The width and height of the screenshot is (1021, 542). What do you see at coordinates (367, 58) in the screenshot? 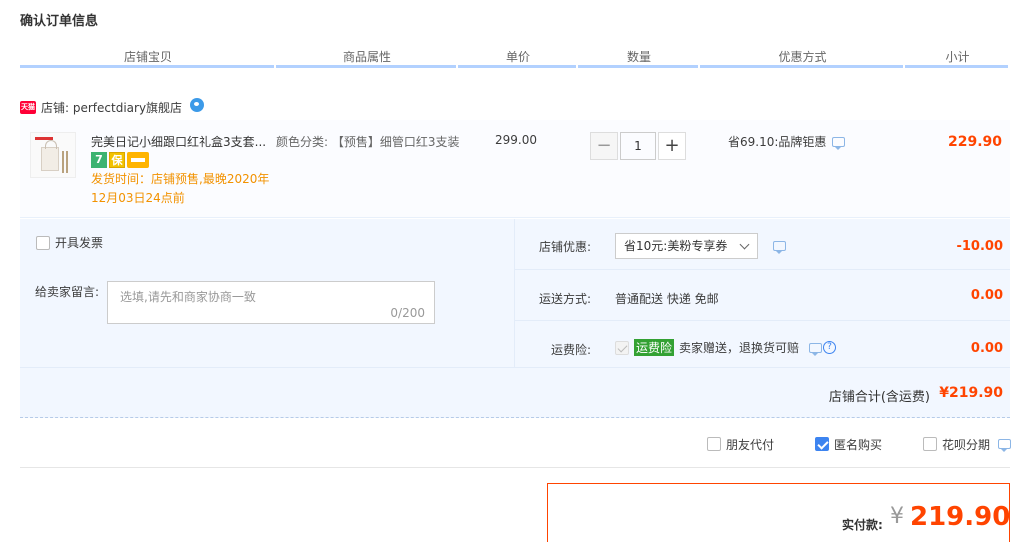
I see `header-attributes: 商品属性` at bounding box center [367, 58].